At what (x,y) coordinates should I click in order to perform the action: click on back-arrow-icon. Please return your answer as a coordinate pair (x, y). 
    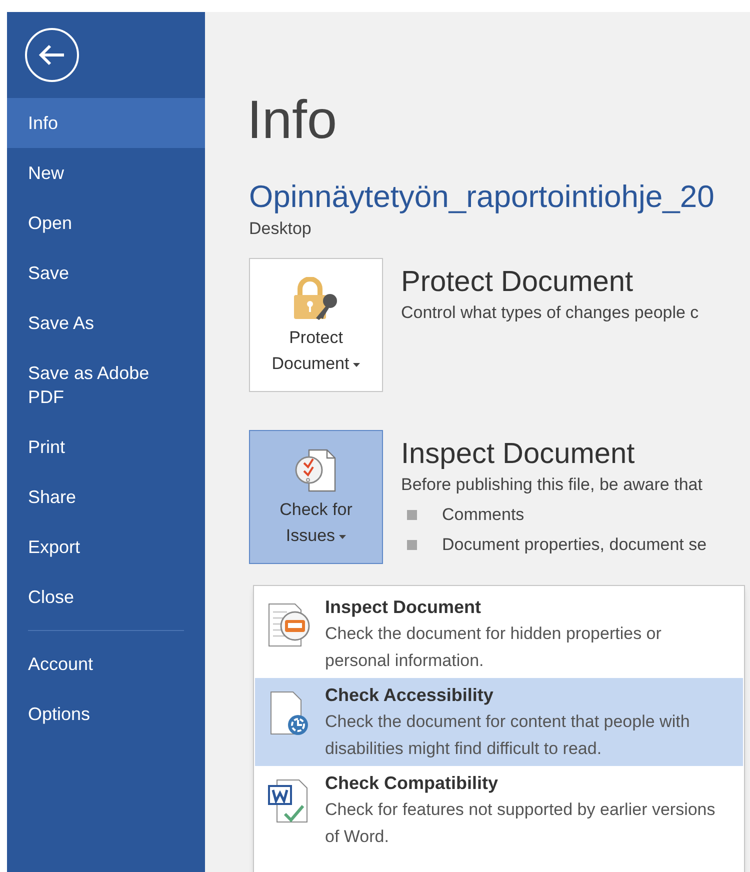
    Looking at the image, I should click on (52, 55).